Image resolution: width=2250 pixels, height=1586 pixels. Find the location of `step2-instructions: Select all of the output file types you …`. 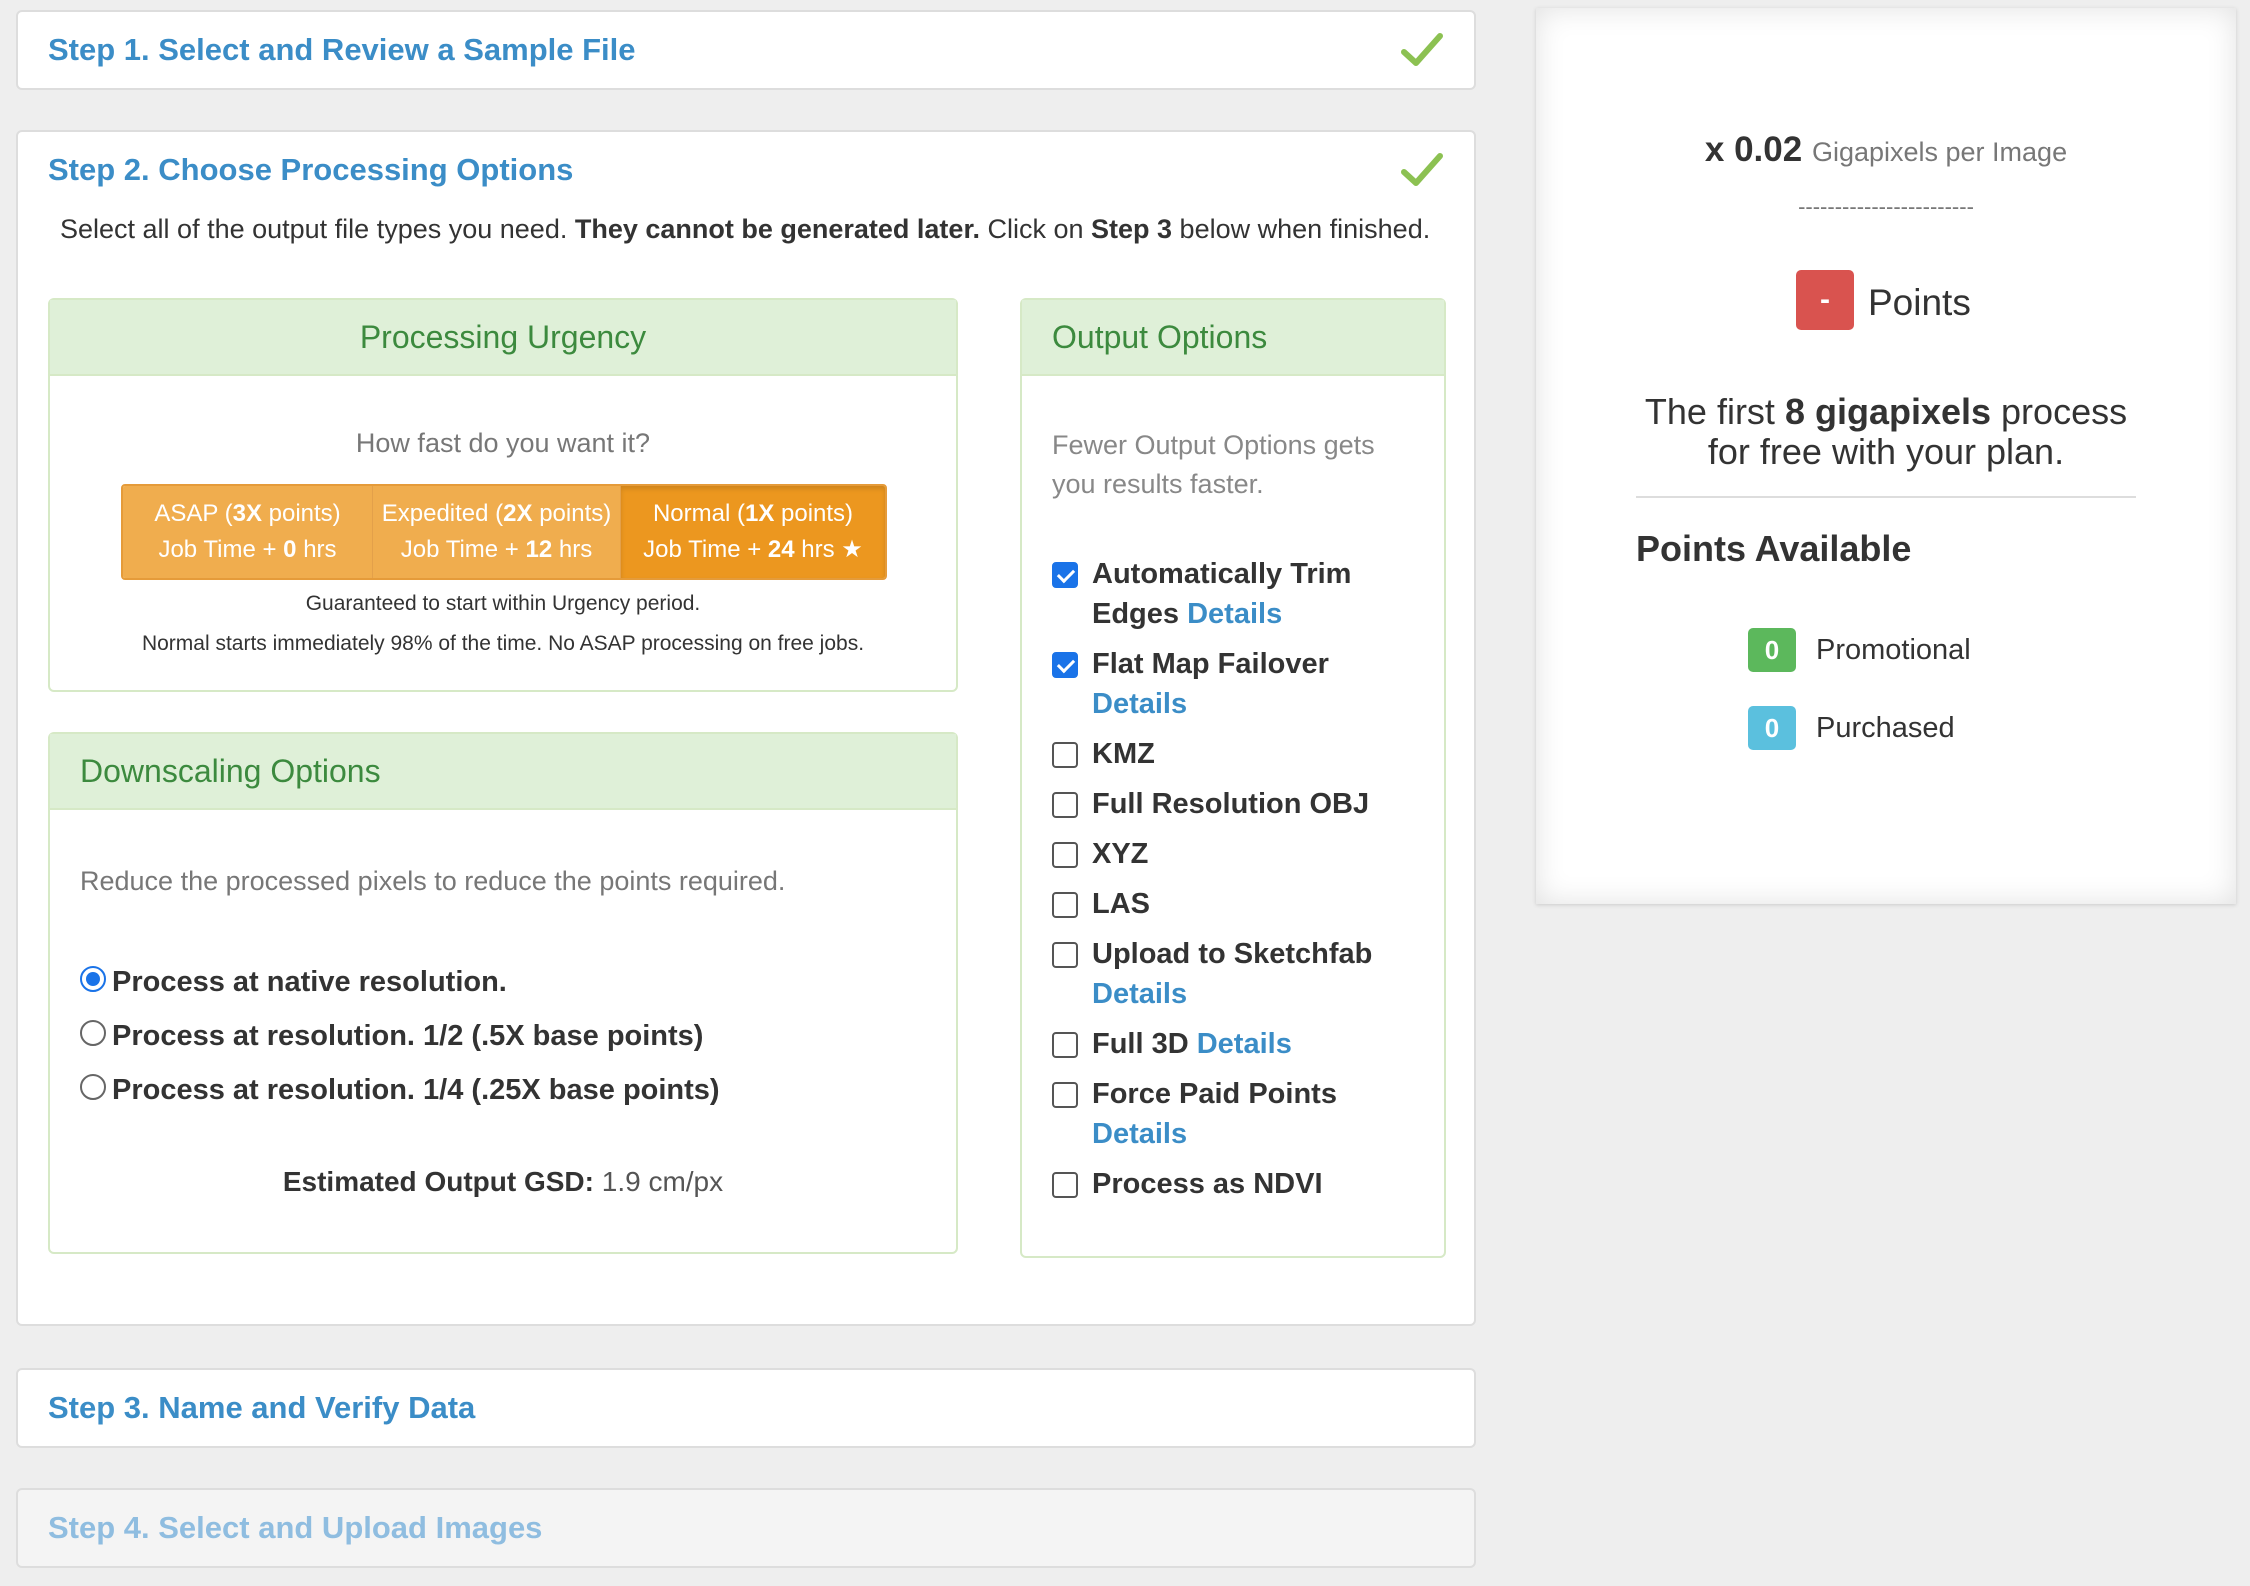

step2-instructions: Select all of the output file types you … is located at coordinates (745, 229).